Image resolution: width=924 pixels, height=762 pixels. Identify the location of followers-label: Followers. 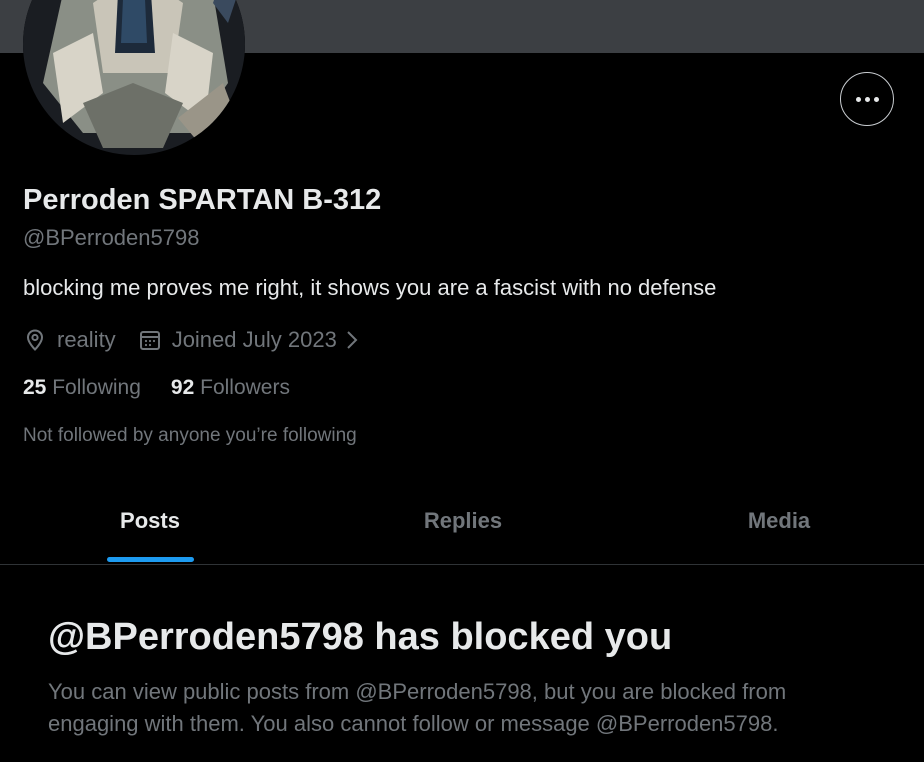
(245, 387).